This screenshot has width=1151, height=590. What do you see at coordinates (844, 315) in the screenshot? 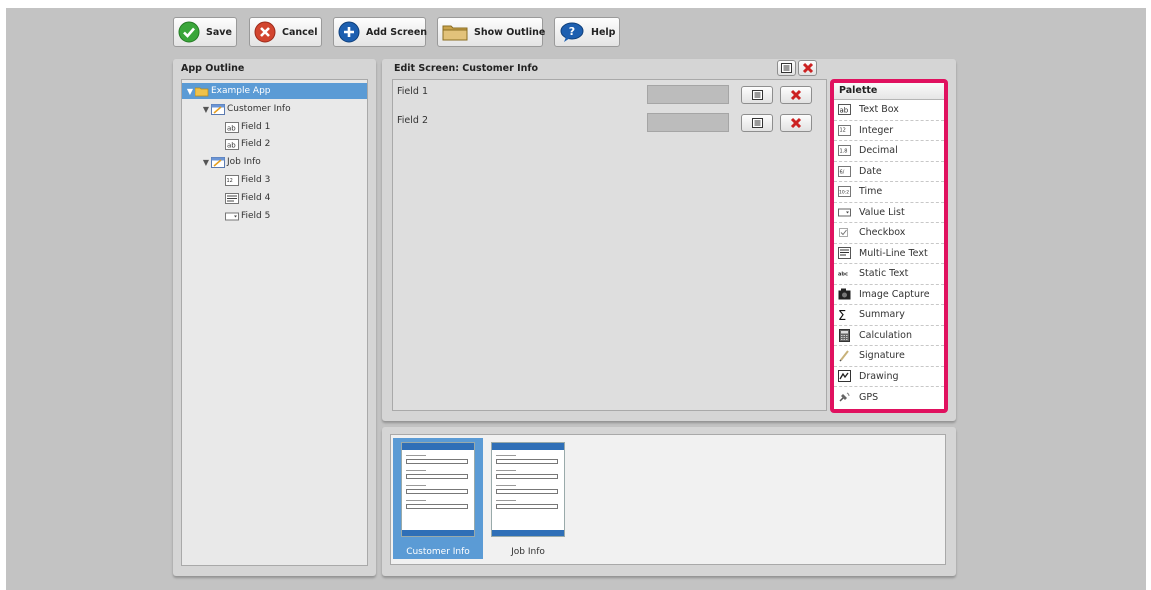
I see `sigma-icon: Σ` at bounding box center [844, 315].